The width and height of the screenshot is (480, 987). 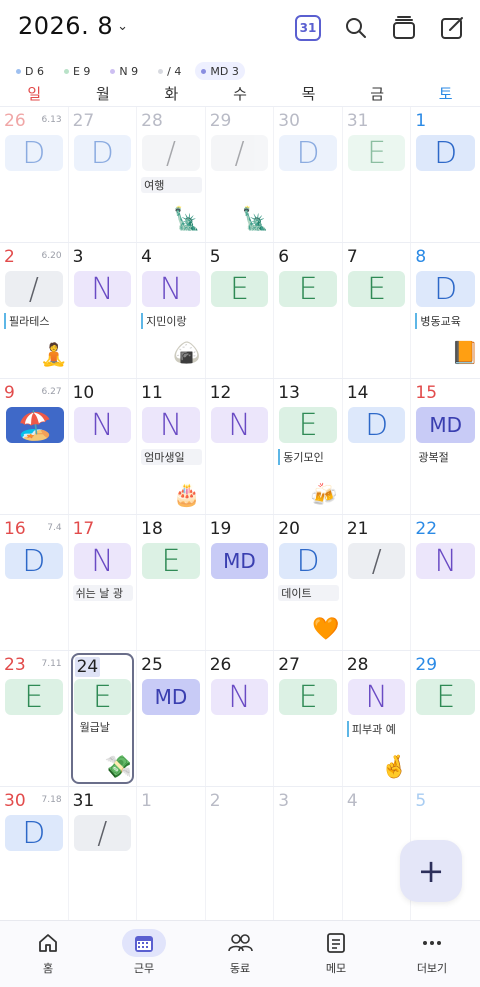 What do you see at coordinates (308, 174) in the screenshot?
I see `calendar-day-cell: 30 D` at bounding box center [308, 174].